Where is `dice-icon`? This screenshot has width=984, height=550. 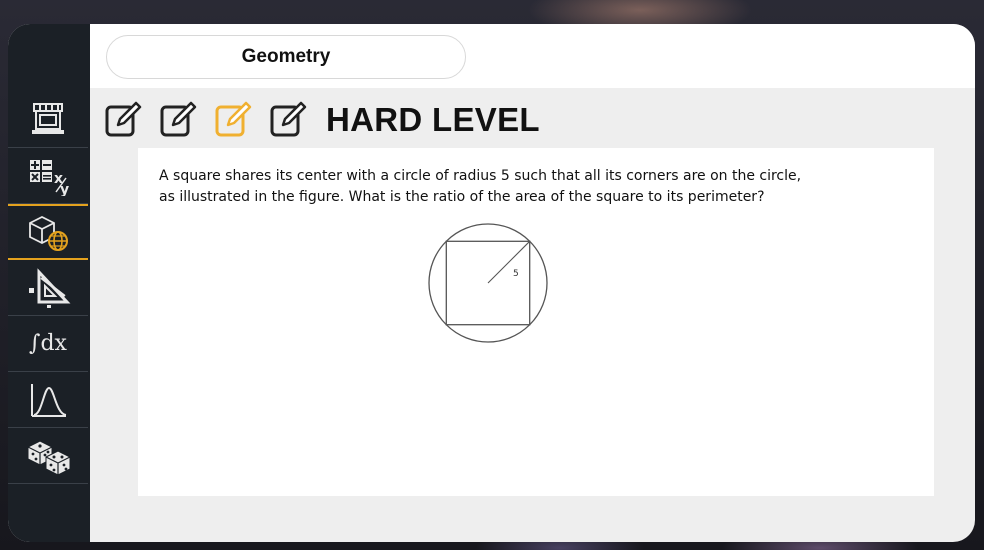
dice-icon is located at coordinates (49, 457).